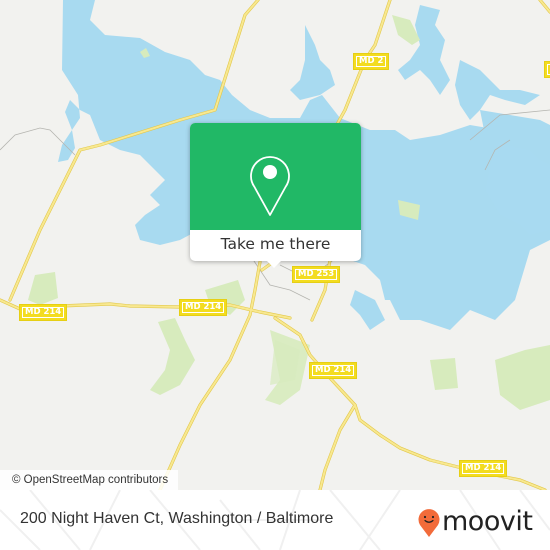  Describe the element at coordinates (203, 307) in the screenshot. I see `road-shield-md214-center: MD 214` at that location.